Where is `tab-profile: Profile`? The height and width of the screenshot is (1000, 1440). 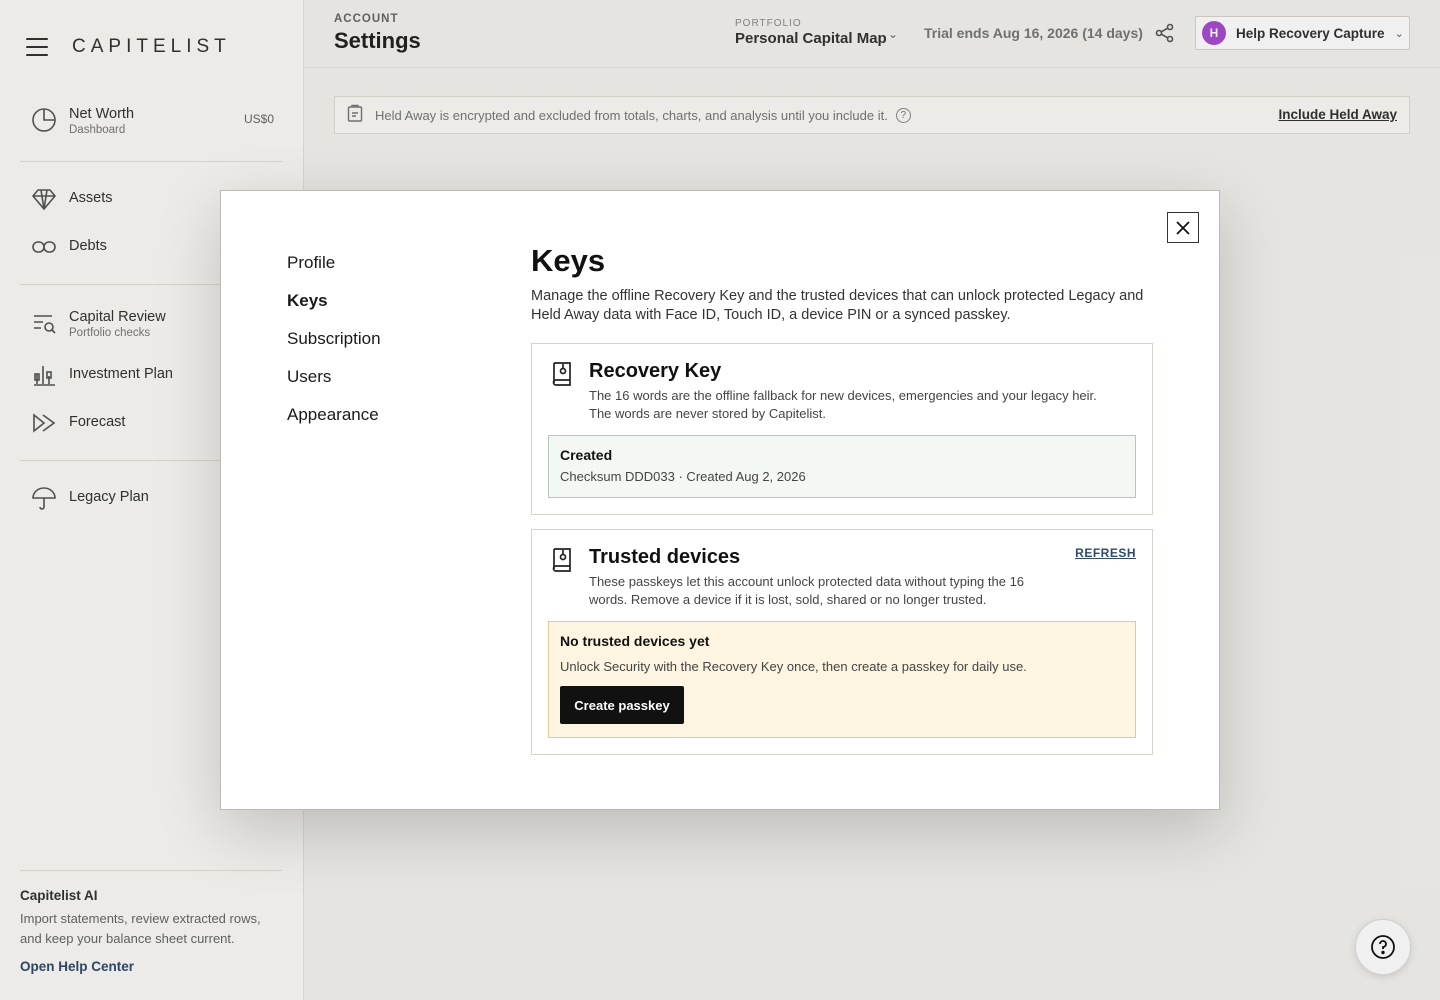 tab-profile: Profile is located at coordinates (334, 272).